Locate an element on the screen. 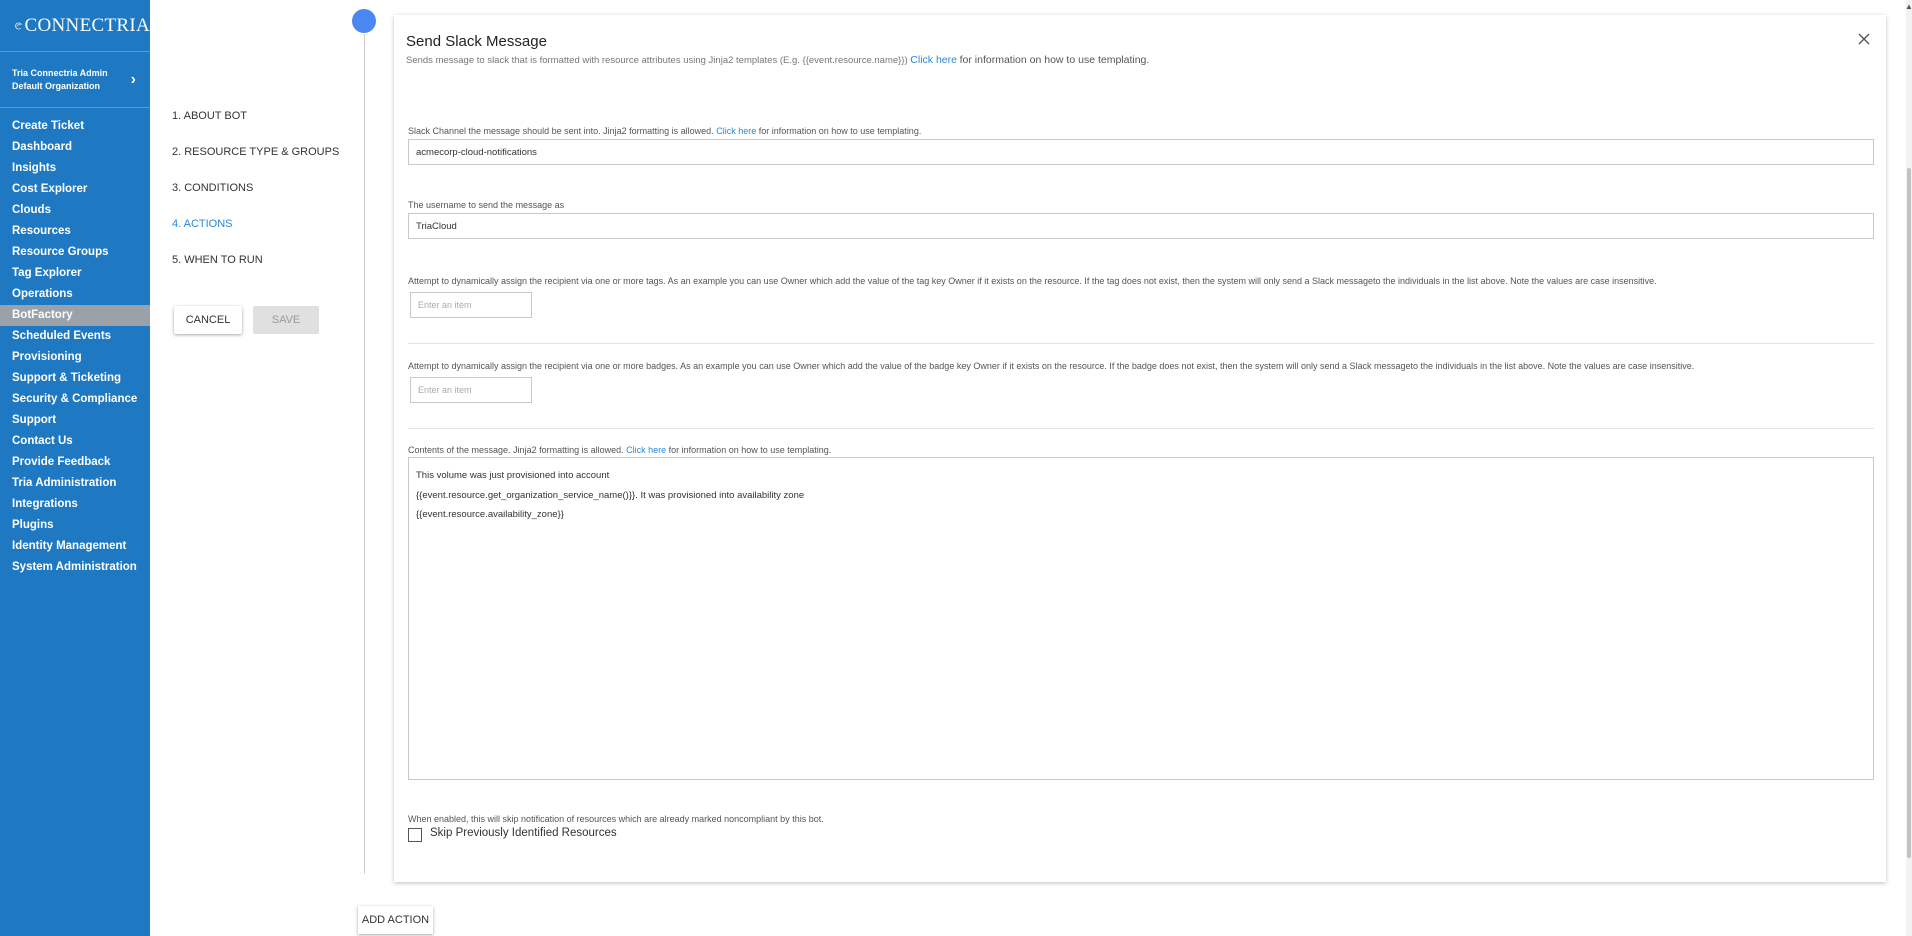  brand-name: CONNECTRIA is located at coordinates (87, 25).